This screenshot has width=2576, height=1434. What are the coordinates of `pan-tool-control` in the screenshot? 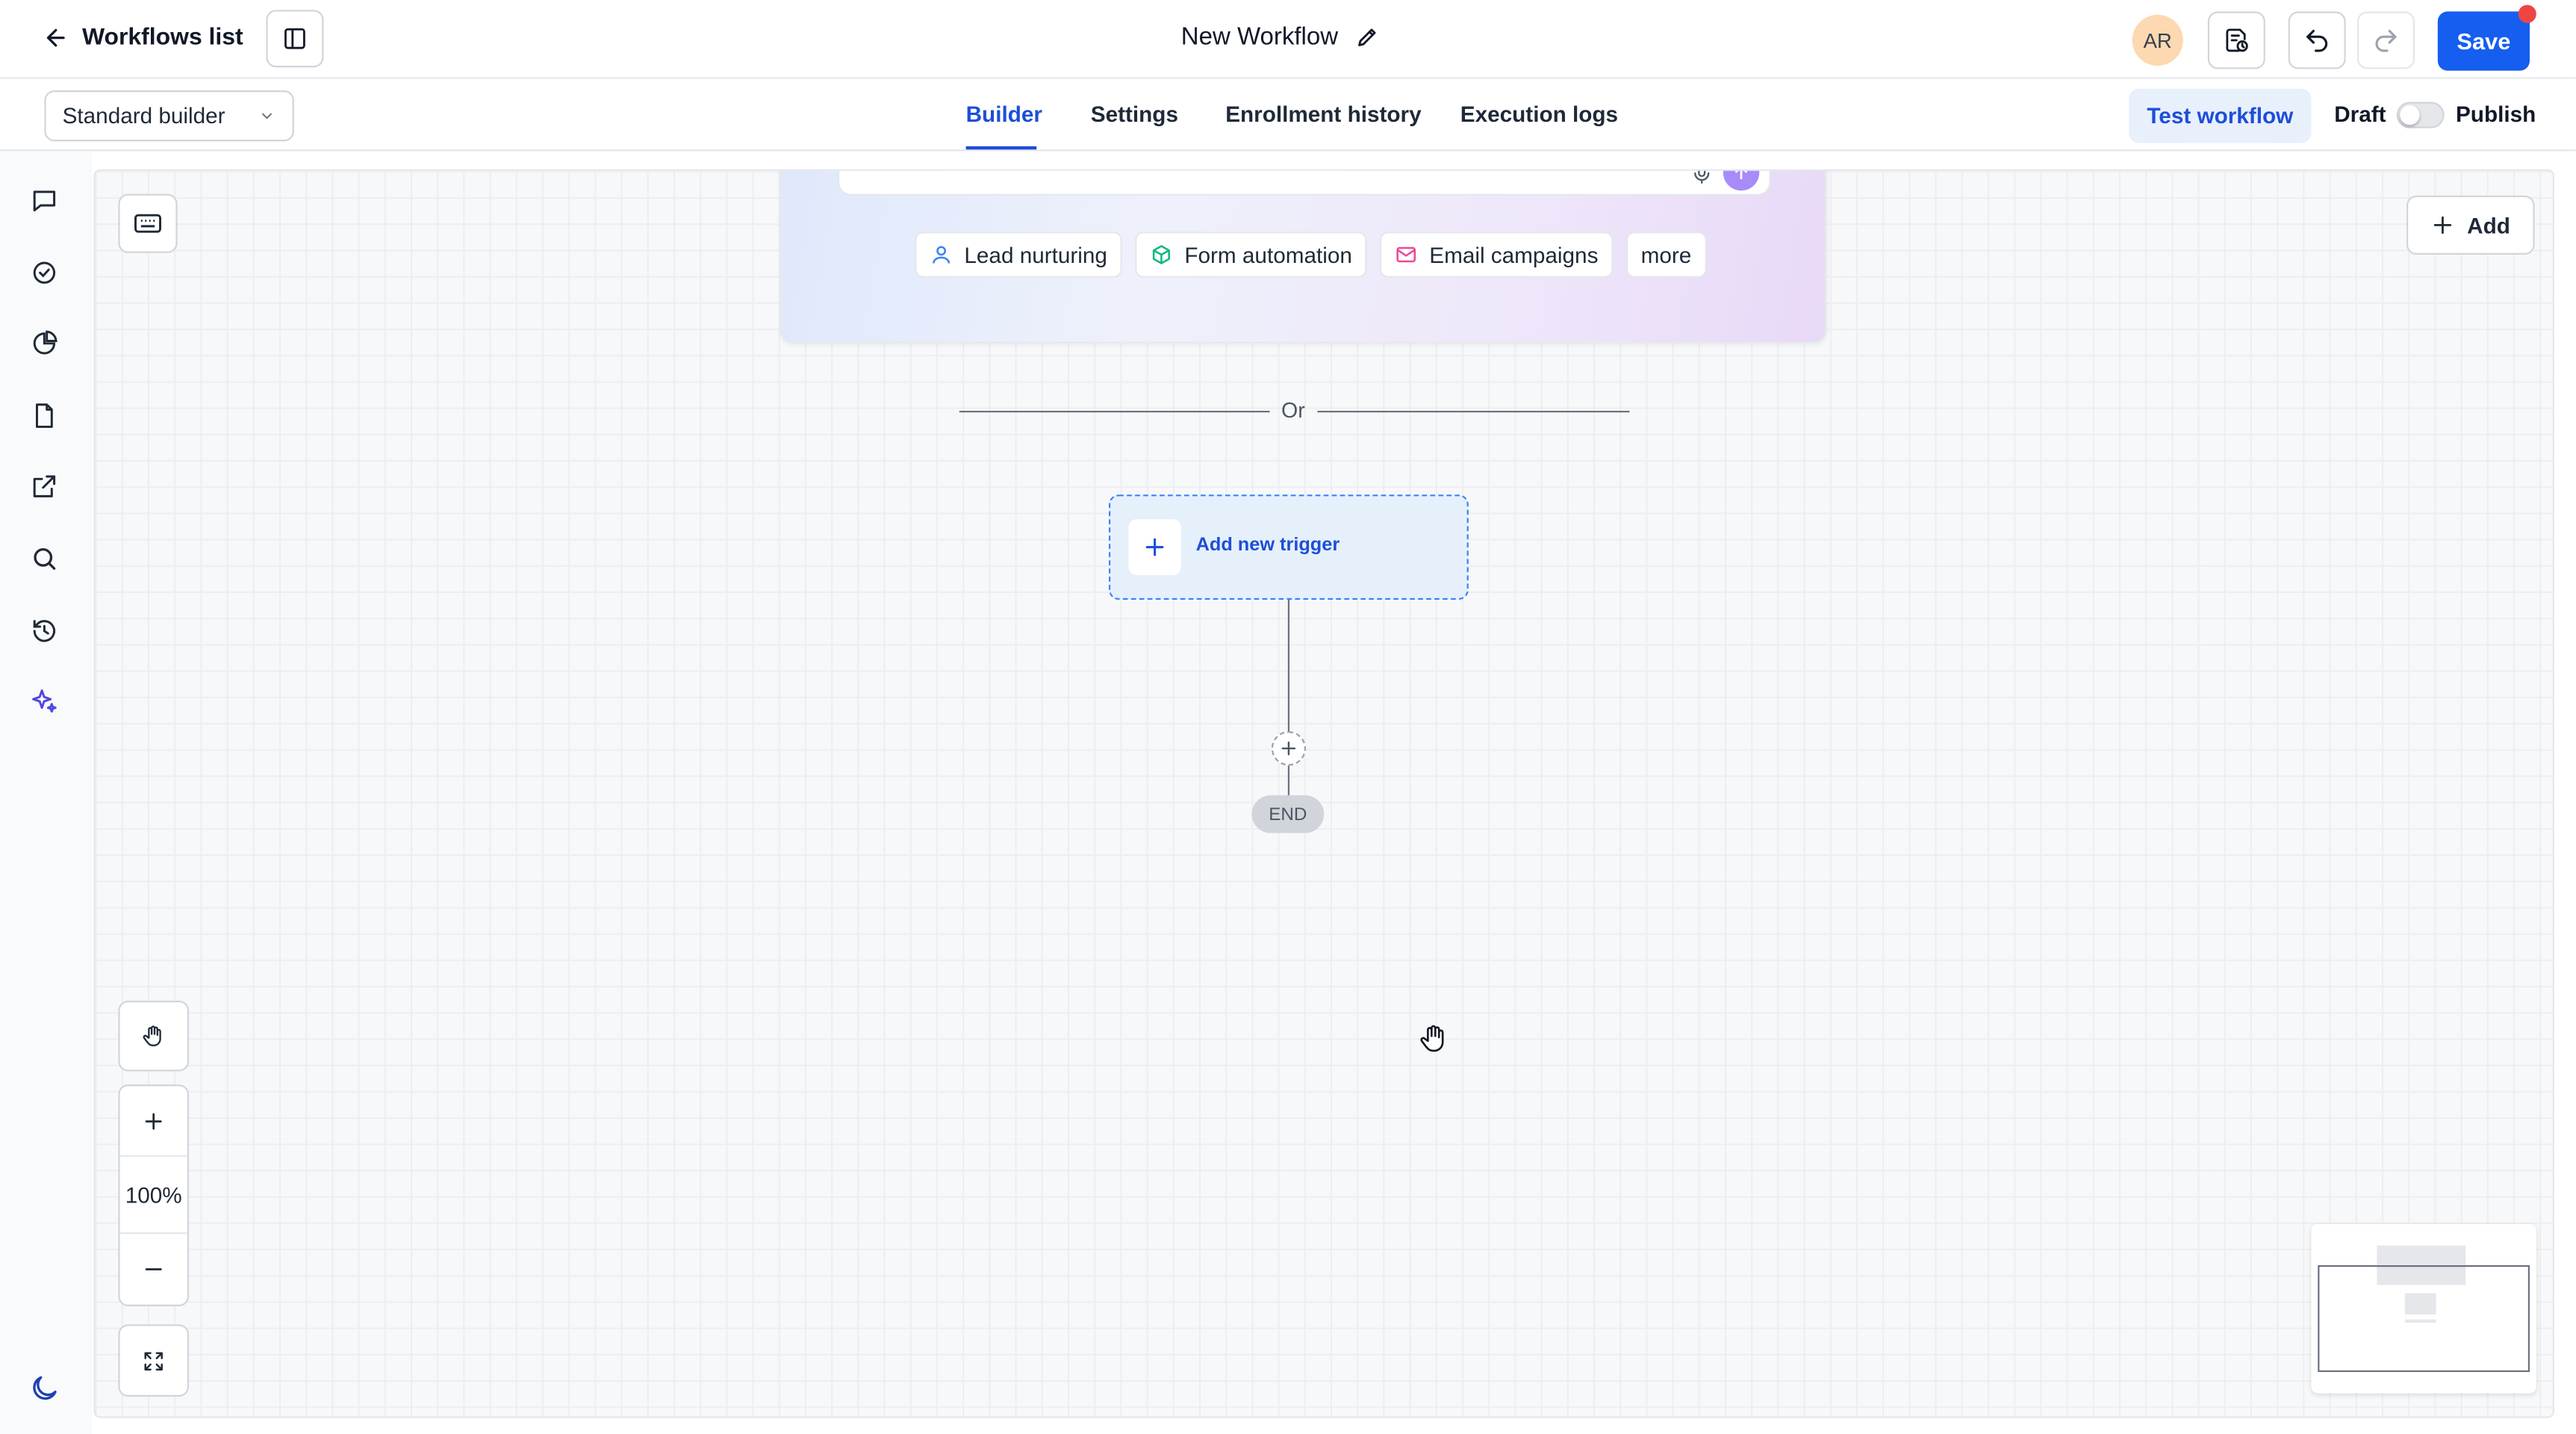 It's located at (153, 1036).